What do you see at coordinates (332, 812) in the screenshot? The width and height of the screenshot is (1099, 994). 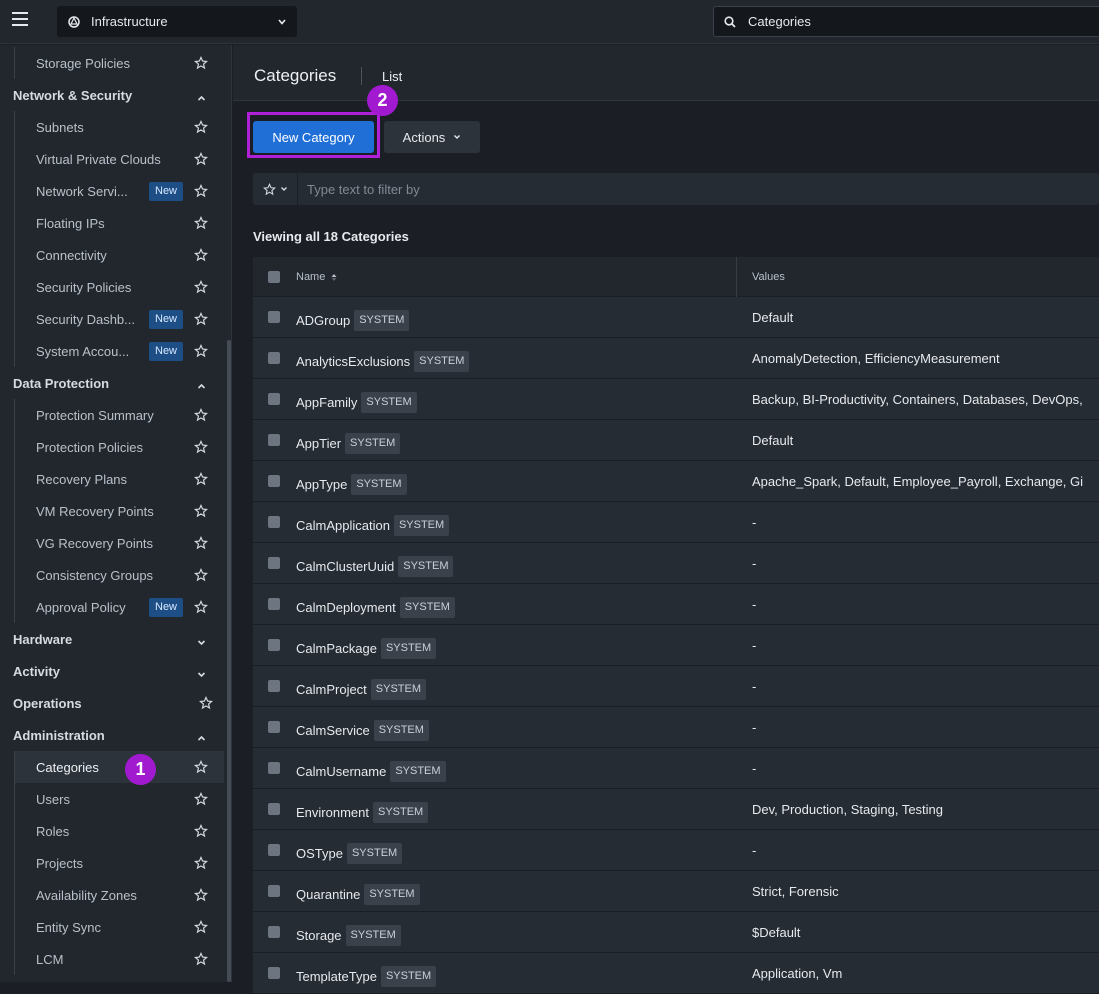 I see `category-name-link: Environment` at bounding box center [332, 812].